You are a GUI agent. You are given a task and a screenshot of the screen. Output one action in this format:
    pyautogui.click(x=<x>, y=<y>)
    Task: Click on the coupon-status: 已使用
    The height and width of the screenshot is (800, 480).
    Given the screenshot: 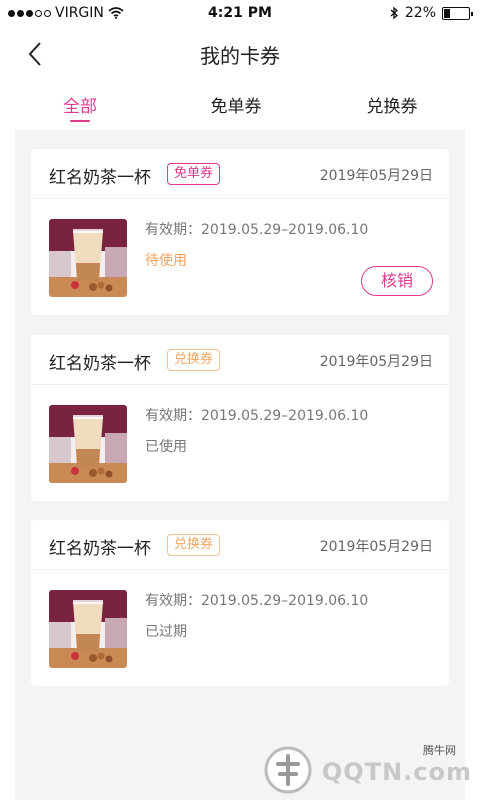 What is the action you would take?
    pyautogui.click(x=166, y=447)
    